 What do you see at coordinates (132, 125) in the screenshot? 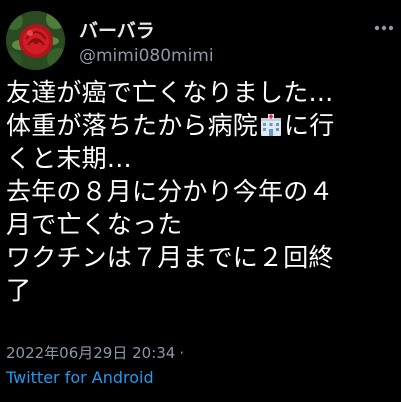
I see `tweet-line-segment: 体重が落ちたから病院` at bounding box center [132, 125].